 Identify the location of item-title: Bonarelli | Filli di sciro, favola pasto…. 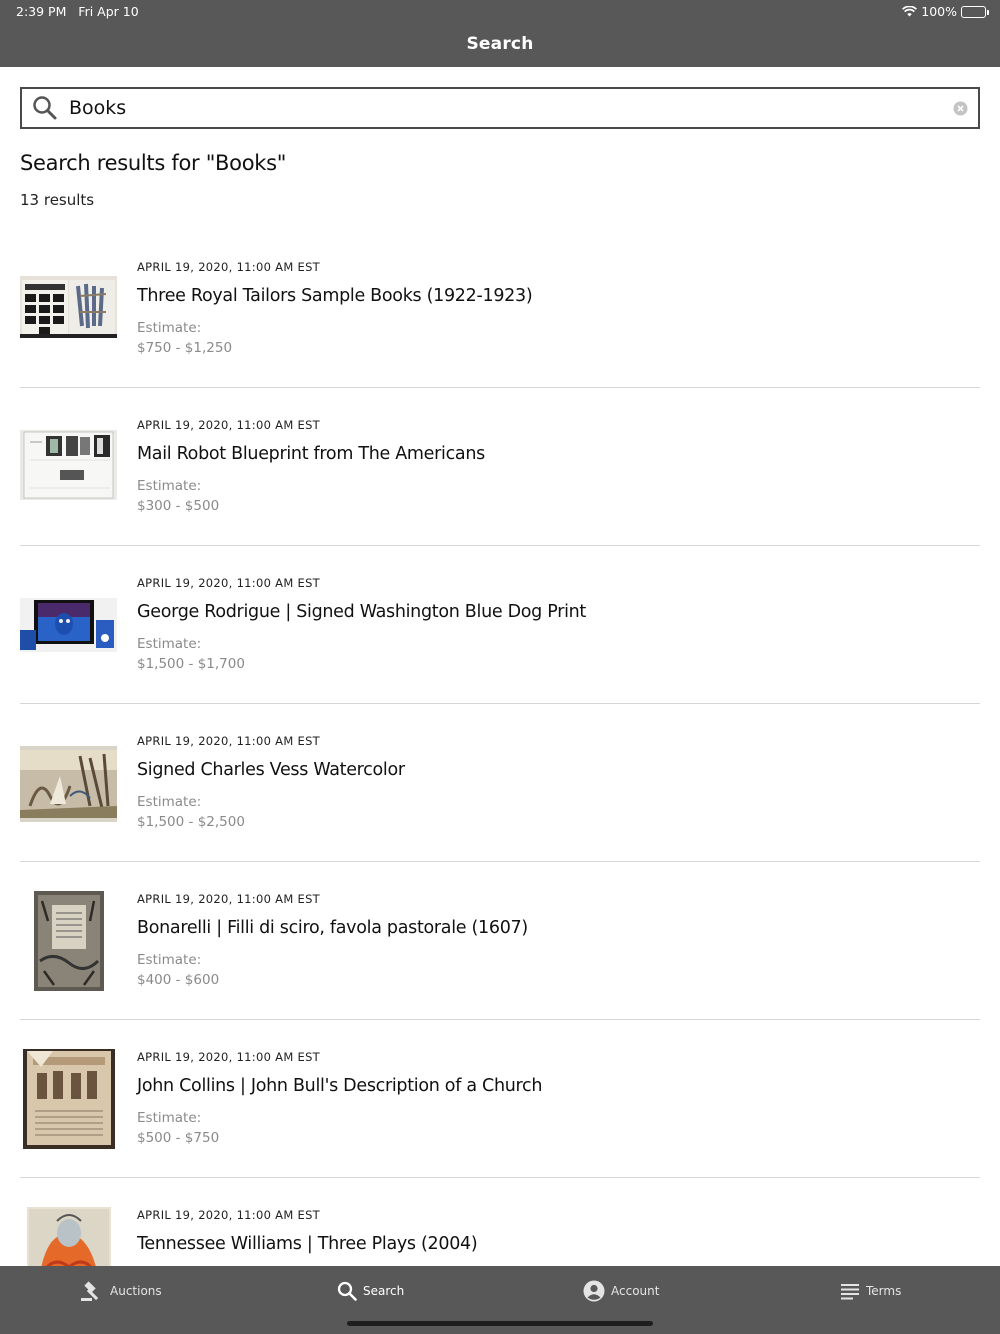
(332, 928).